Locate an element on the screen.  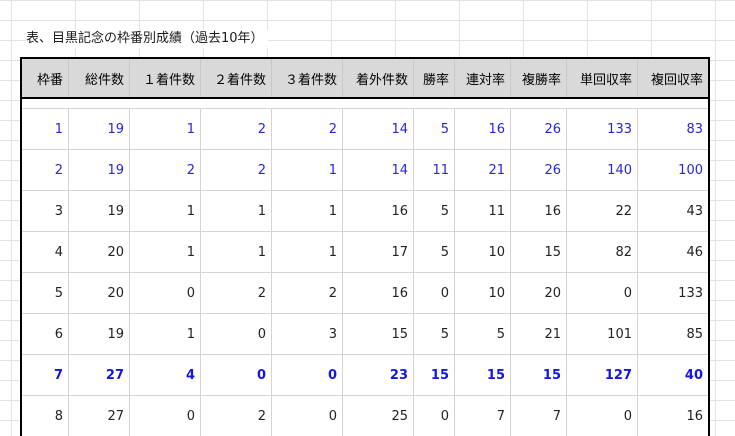
table-cell: 85 is located at coordinates (673, 334).